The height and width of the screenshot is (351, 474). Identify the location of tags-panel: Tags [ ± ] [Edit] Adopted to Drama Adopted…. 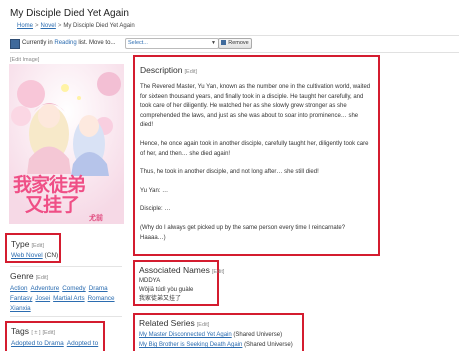
(55, 336).